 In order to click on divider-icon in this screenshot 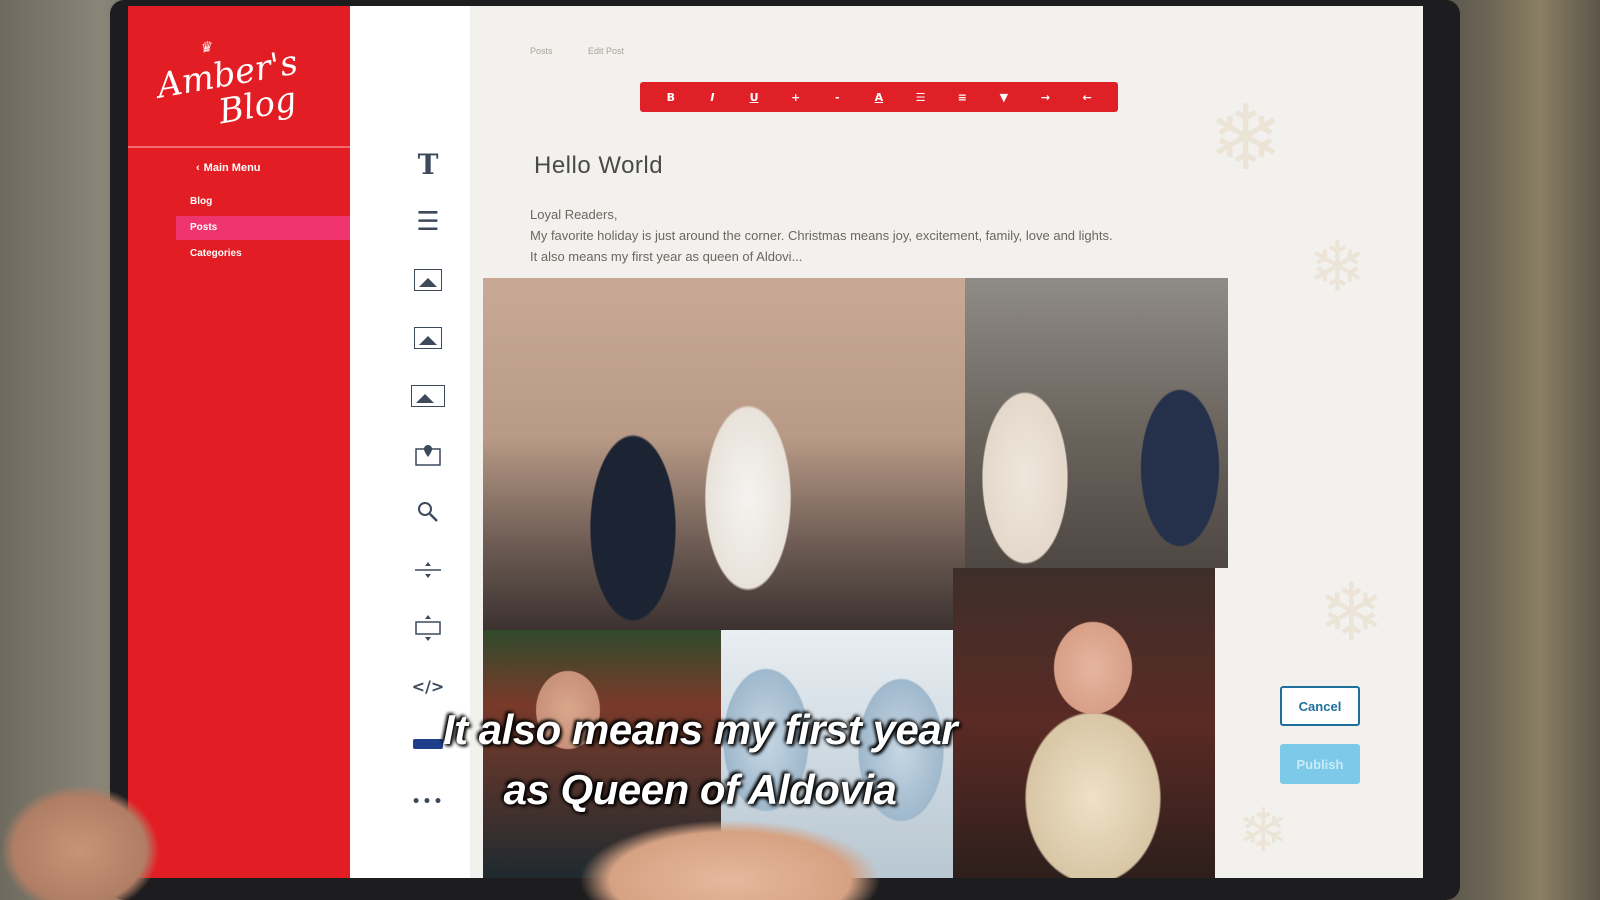, I will do `click(428, 570)`.